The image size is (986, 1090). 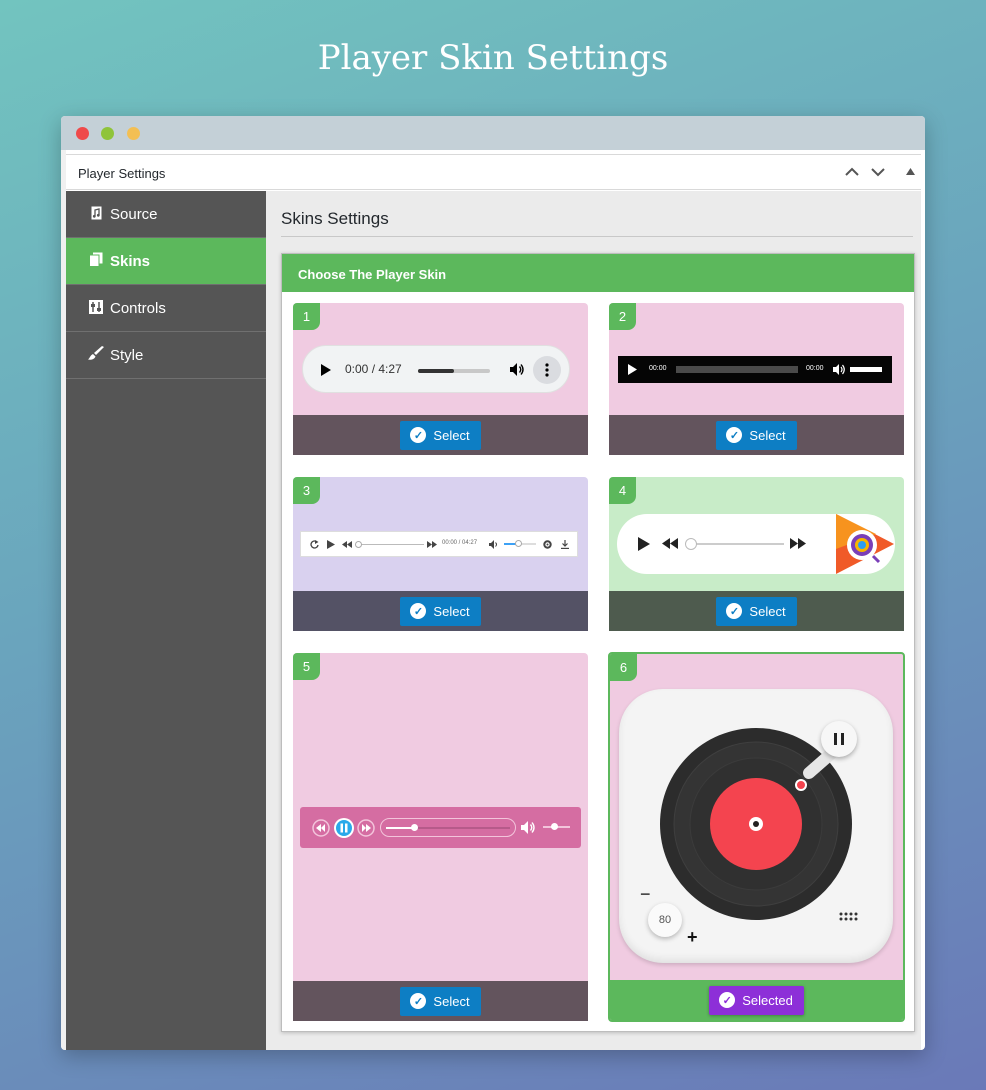 What do you see at coordinates (815, 368) in the screenshot?
I see `skin-2-time-end: 00:00` at bounding box center [815, 368].